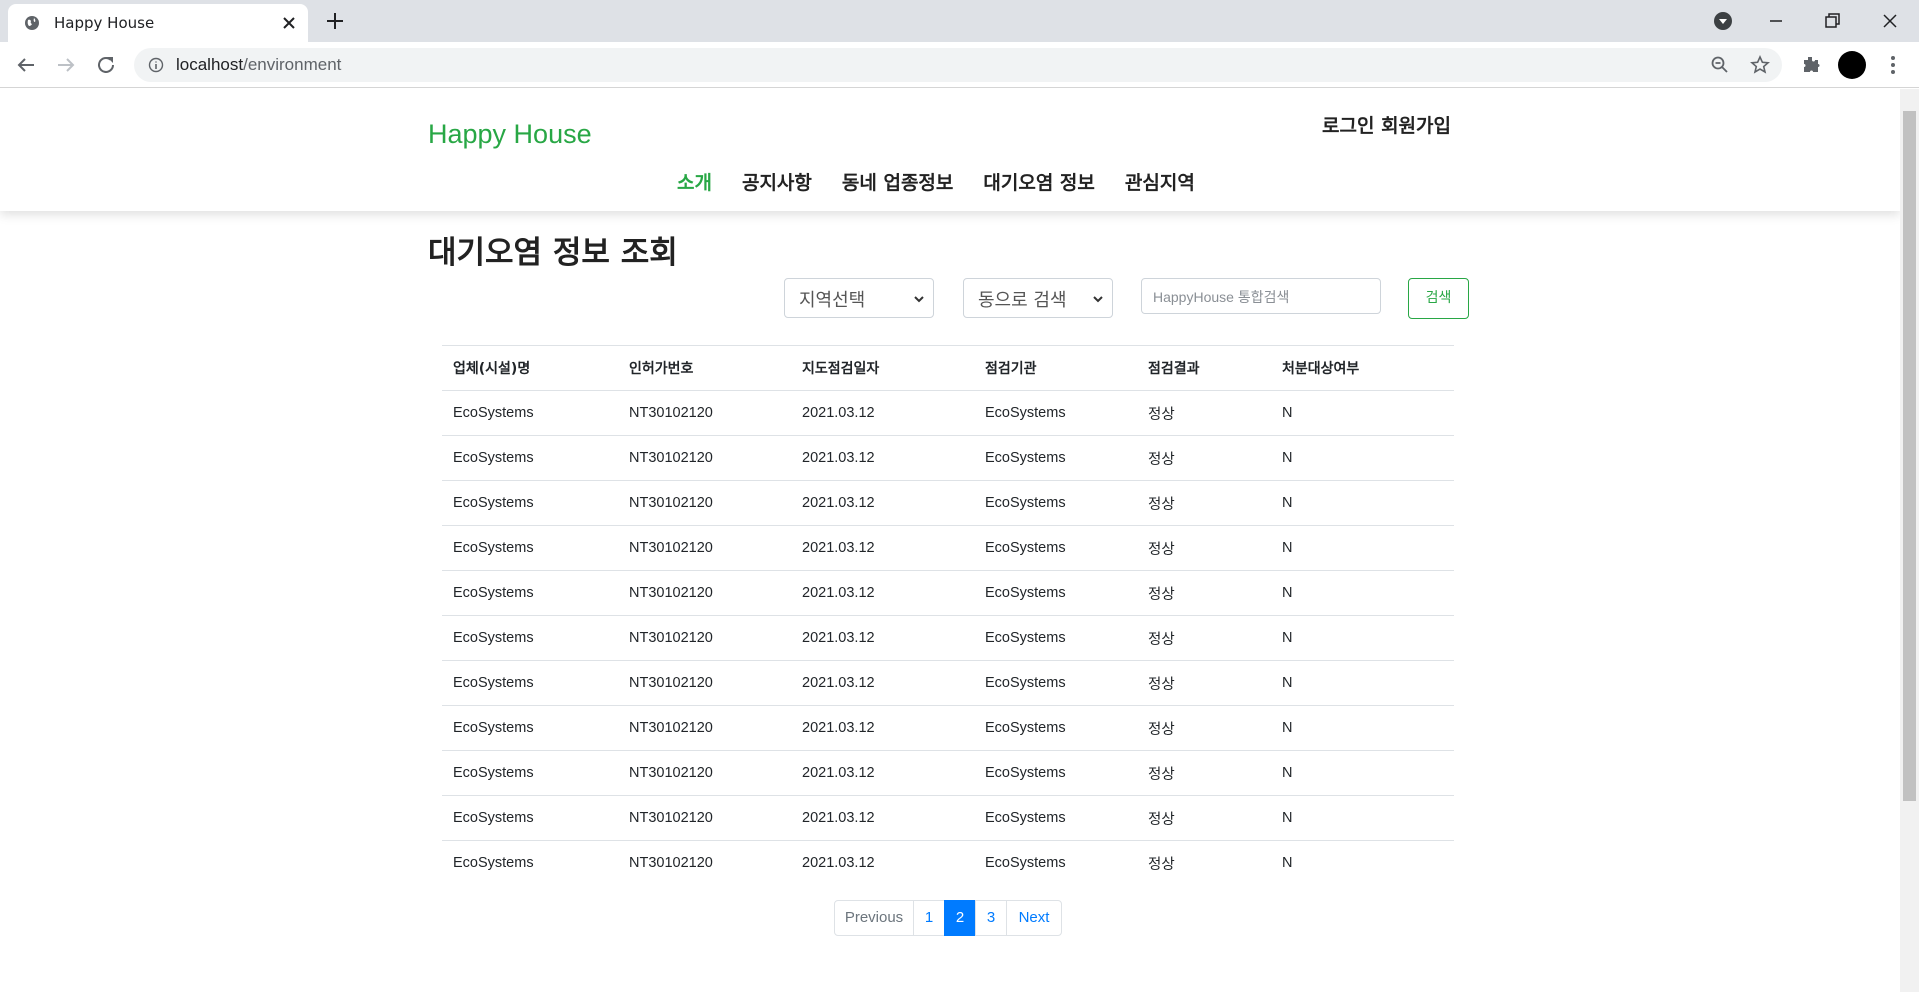 The width and height of the screenshot is (1919, 992). I want to click on nav-item-interest-area: 관심지역, so click(1160, 181).